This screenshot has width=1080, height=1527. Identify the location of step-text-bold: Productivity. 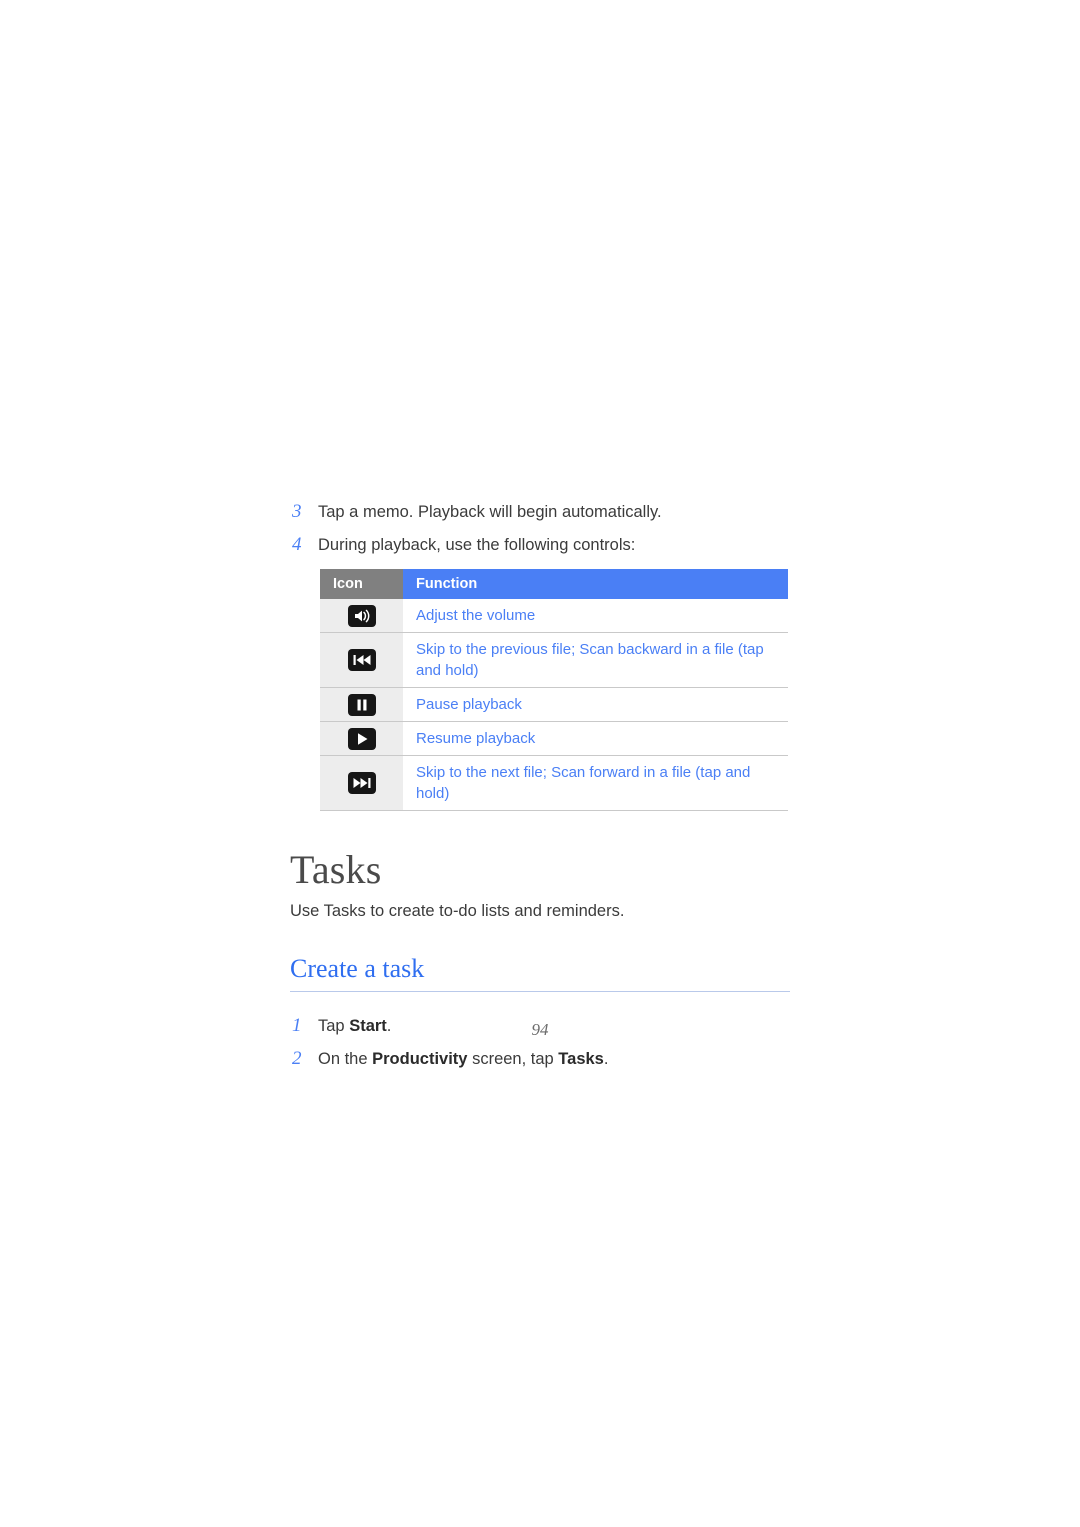
(420, 1059).